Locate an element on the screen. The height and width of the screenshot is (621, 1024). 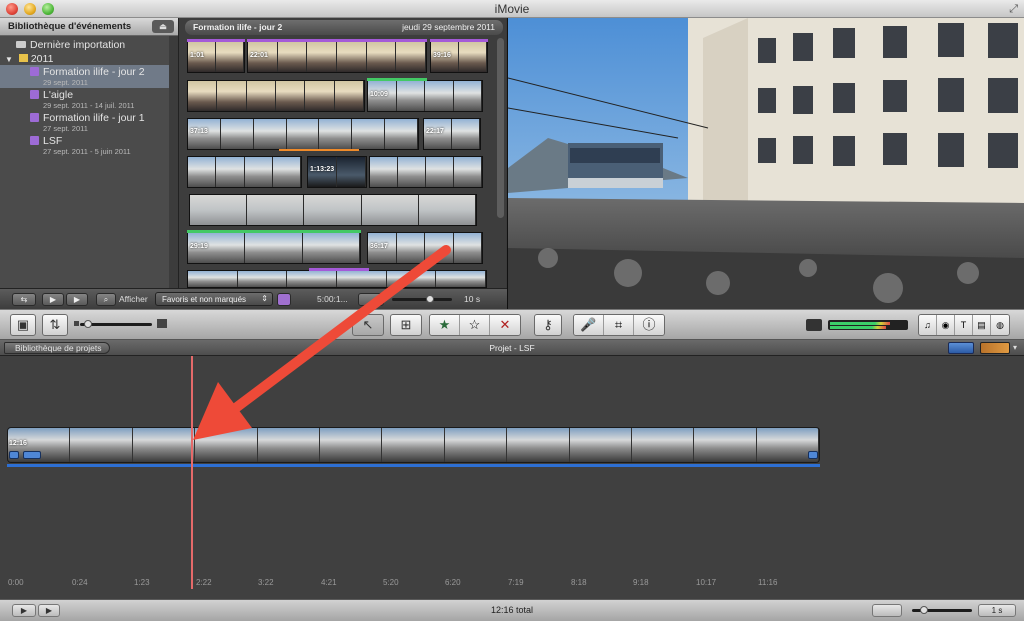
project-view-toggle is located at coordinates (961, 348).